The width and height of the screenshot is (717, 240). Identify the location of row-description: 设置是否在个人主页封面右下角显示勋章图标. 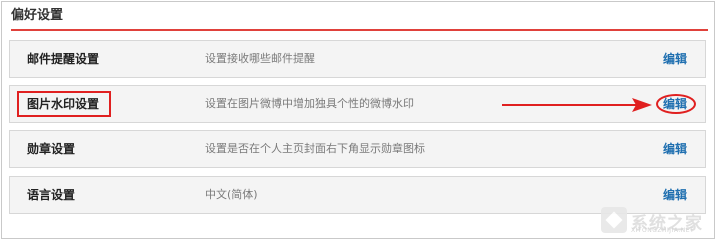
(315, 148).